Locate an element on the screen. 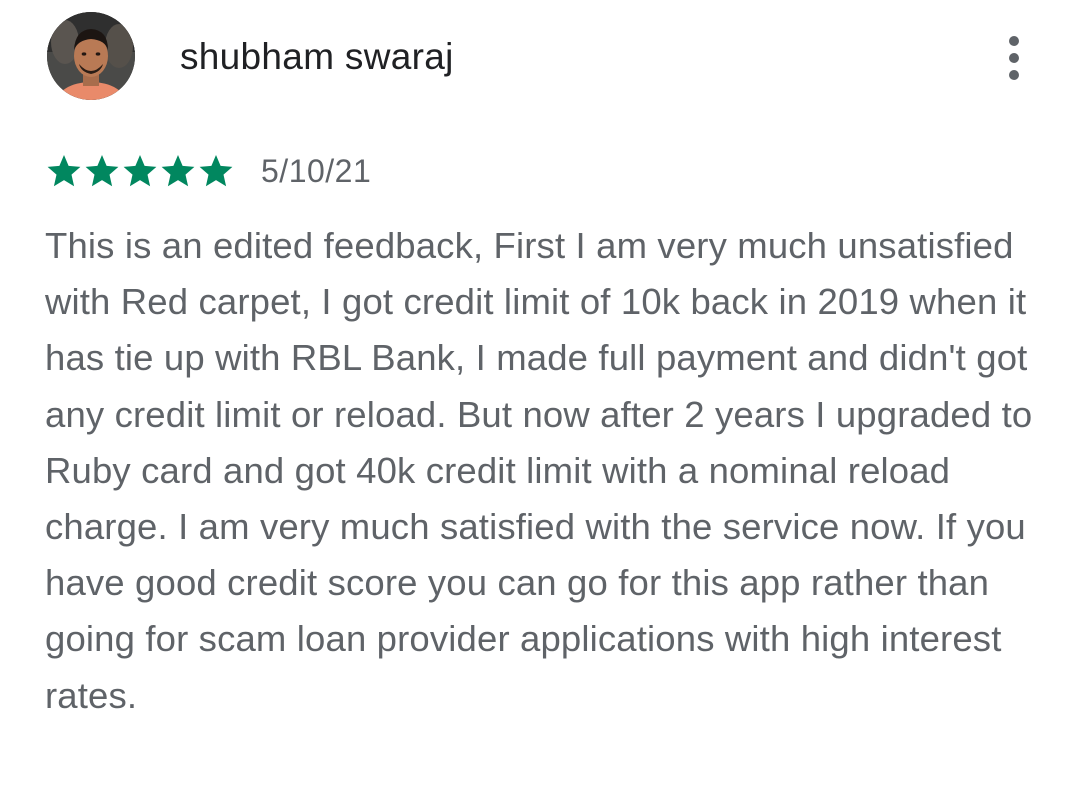  more-options-button is located at coordinates (1014, 58).